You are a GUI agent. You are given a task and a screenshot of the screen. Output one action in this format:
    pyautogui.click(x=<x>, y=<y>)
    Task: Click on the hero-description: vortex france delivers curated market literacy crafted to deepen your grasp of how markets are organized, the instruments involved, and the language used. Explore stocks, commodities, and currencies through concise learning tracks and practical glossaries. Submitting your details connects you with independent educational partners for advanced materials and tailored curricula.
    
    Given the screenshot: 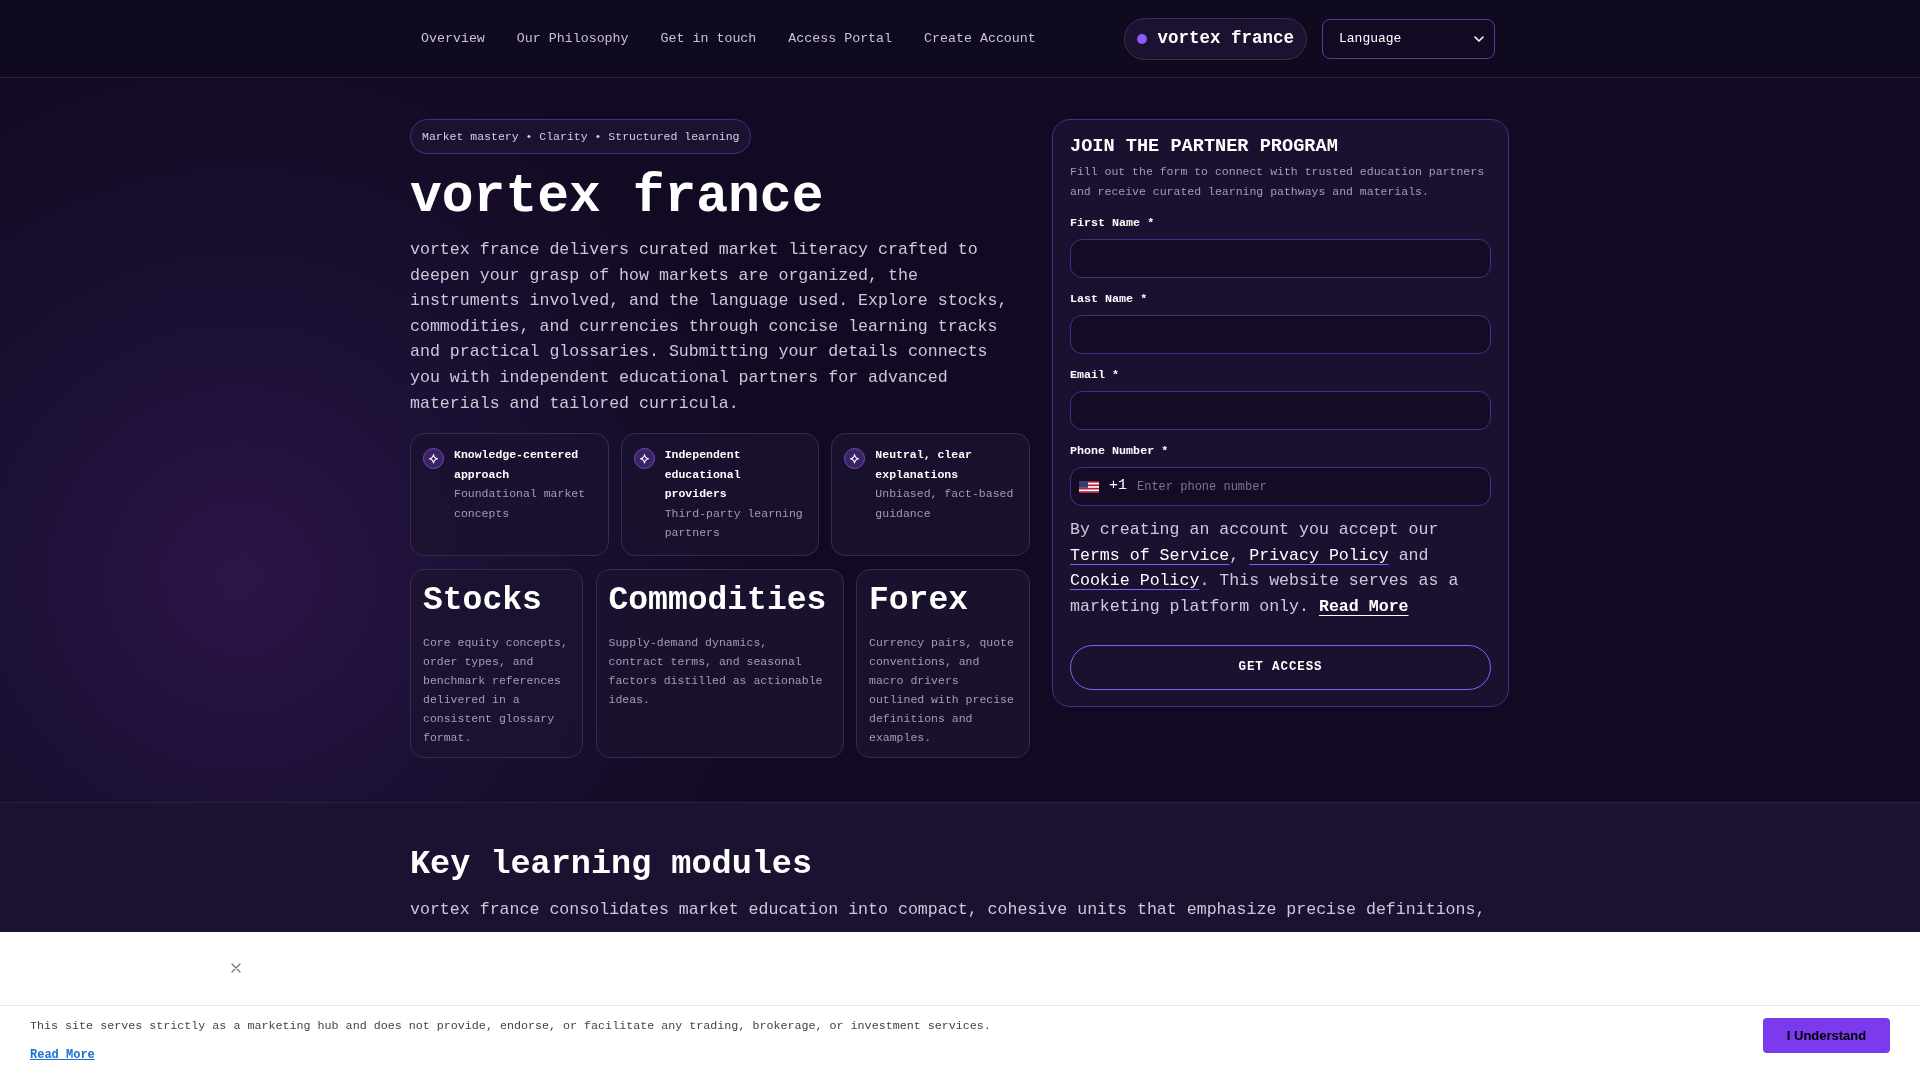 What is the action you would take?
    pyautogui.click(x=709, y=327)
    